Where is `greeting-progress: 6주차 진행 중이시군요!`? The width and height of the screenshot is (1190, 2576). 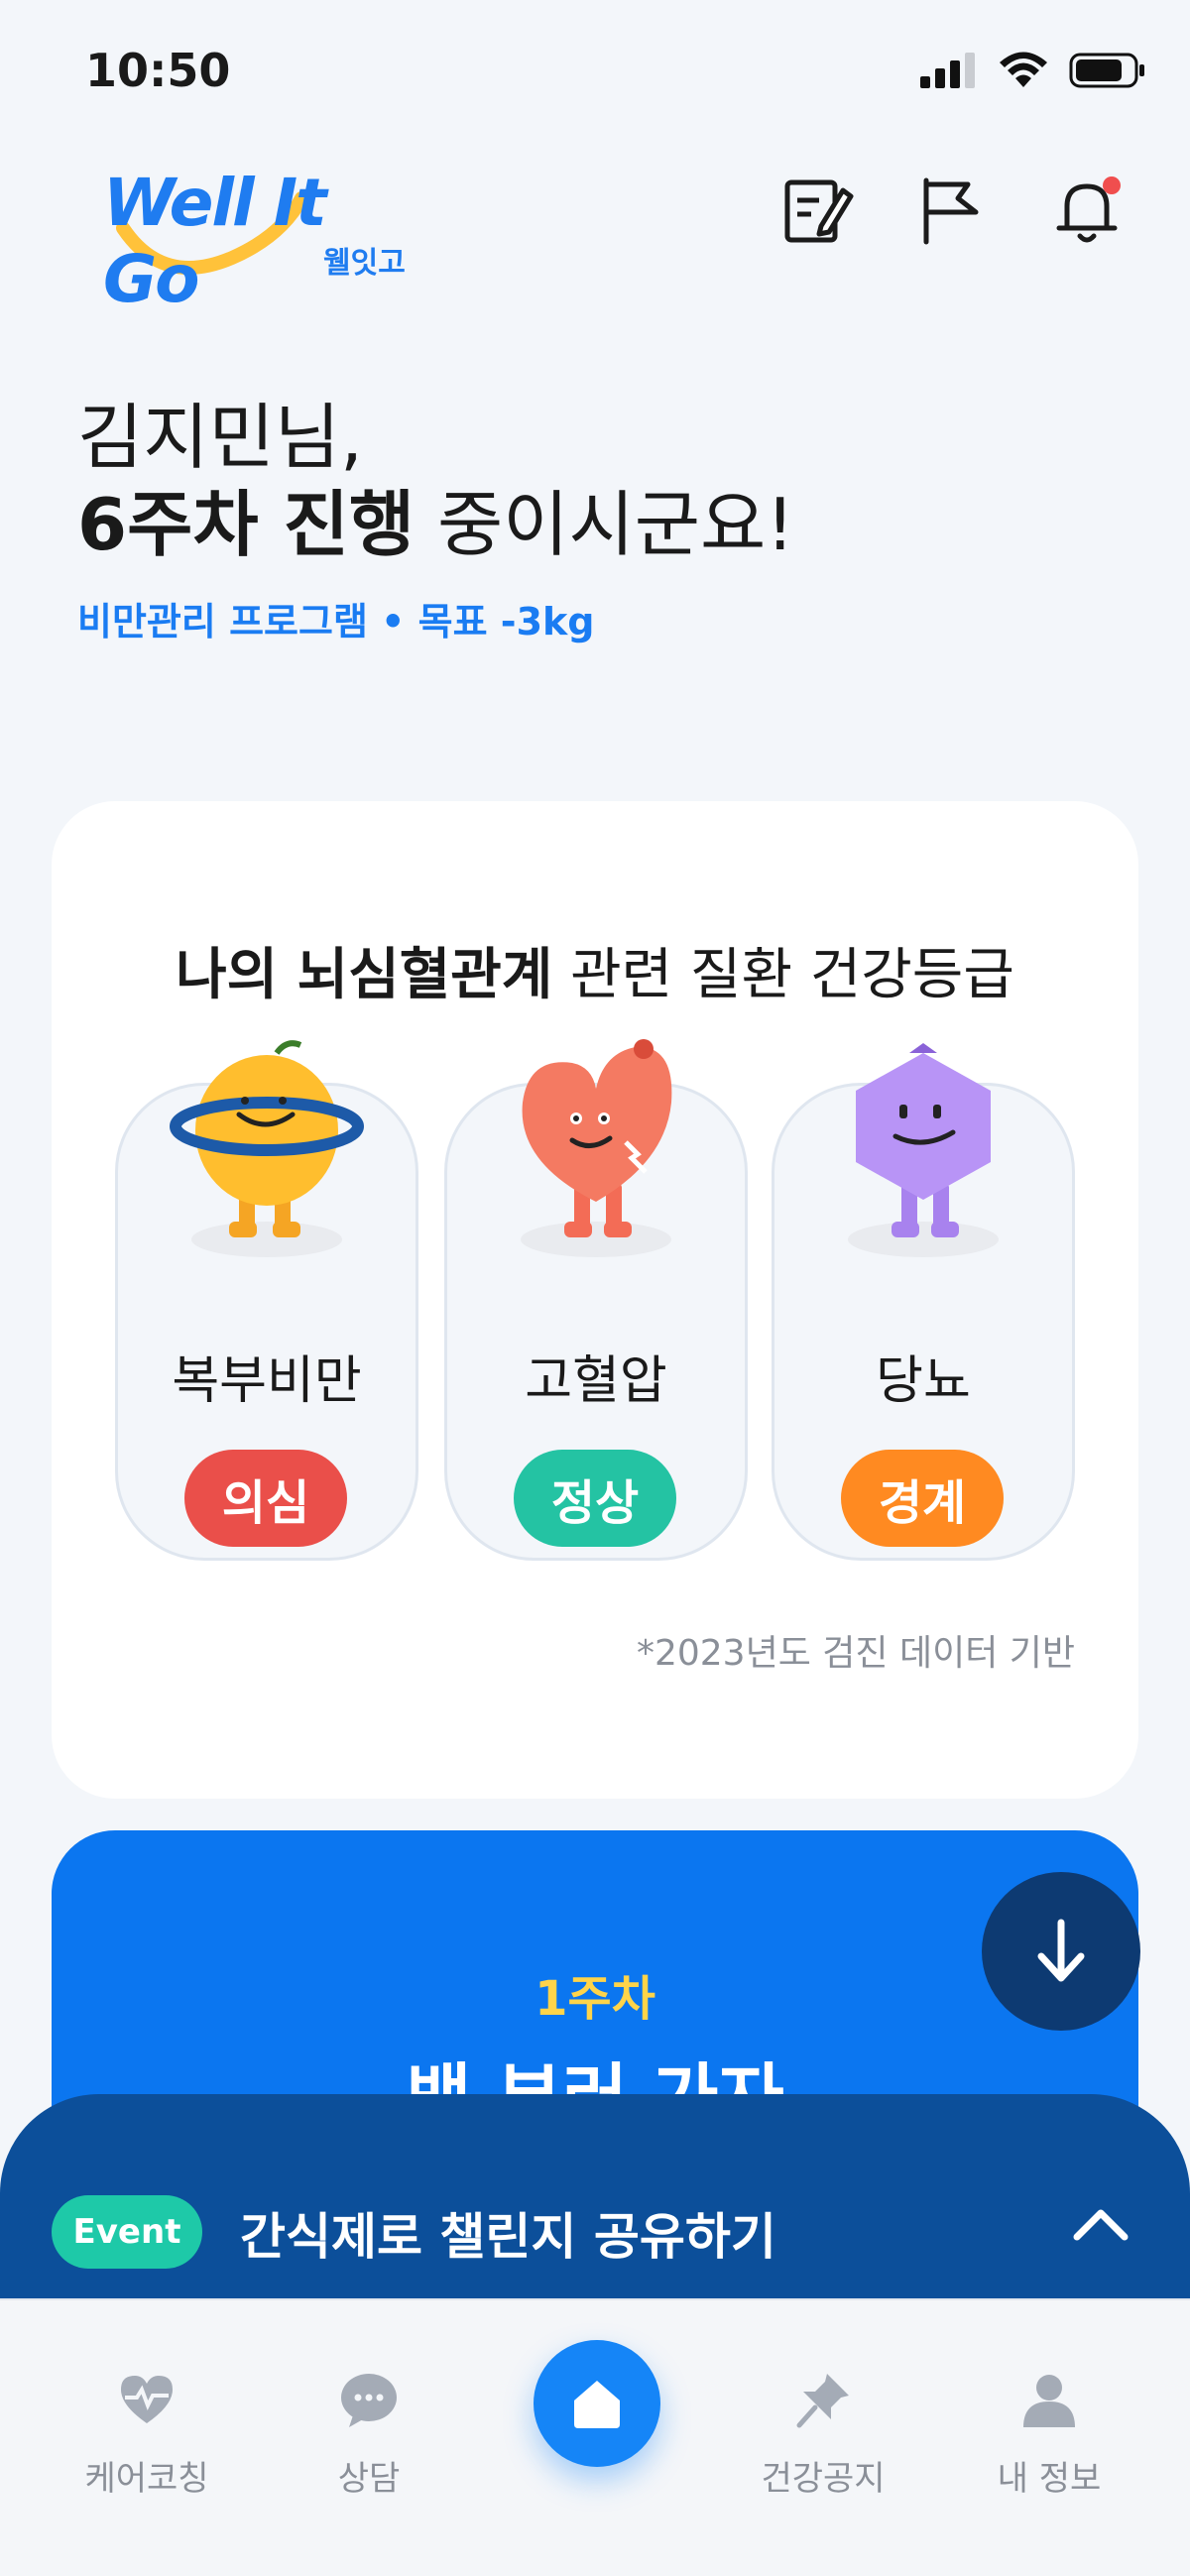
greeting-progress: 6주차 진행 중이시군요! is located at coordinates (435, 525).